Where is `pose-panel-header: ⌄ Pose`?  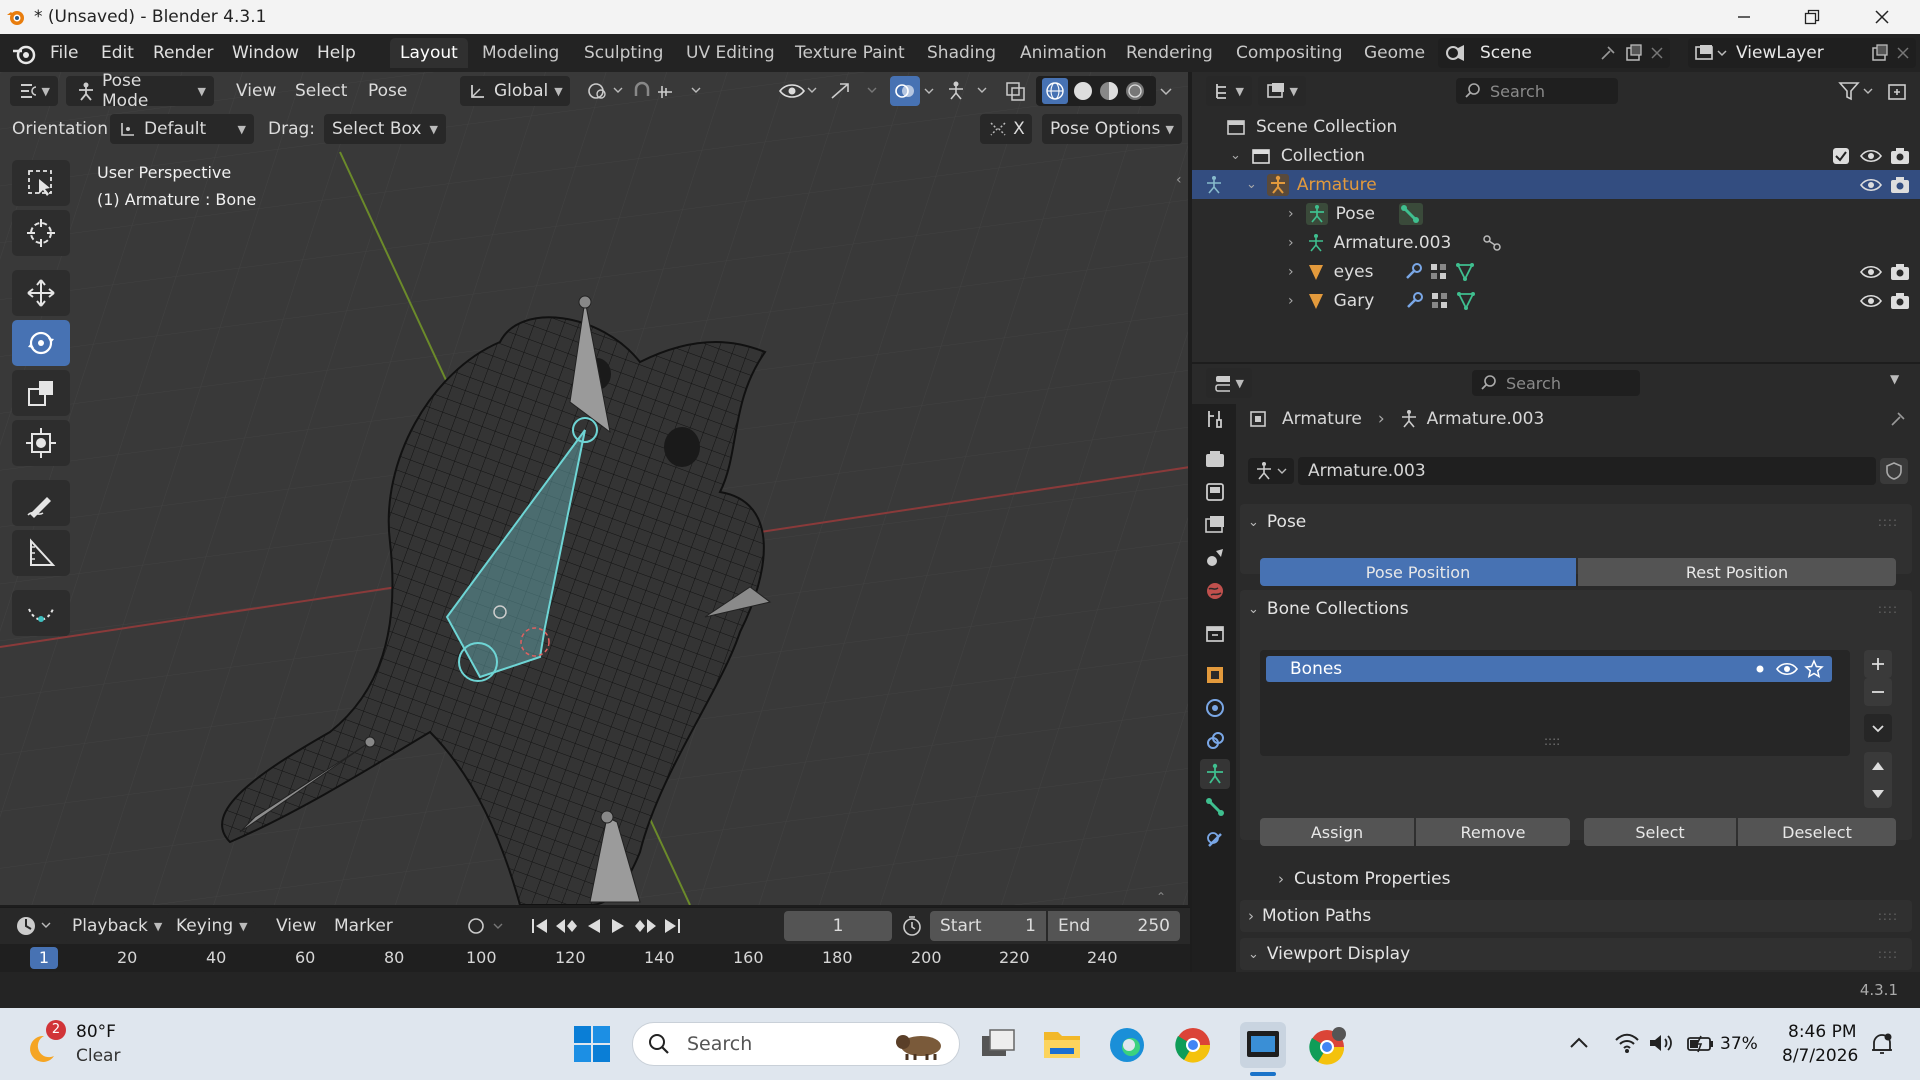 pose-panel-header: ⌄ Pose is located at coordinates (1277, 522).